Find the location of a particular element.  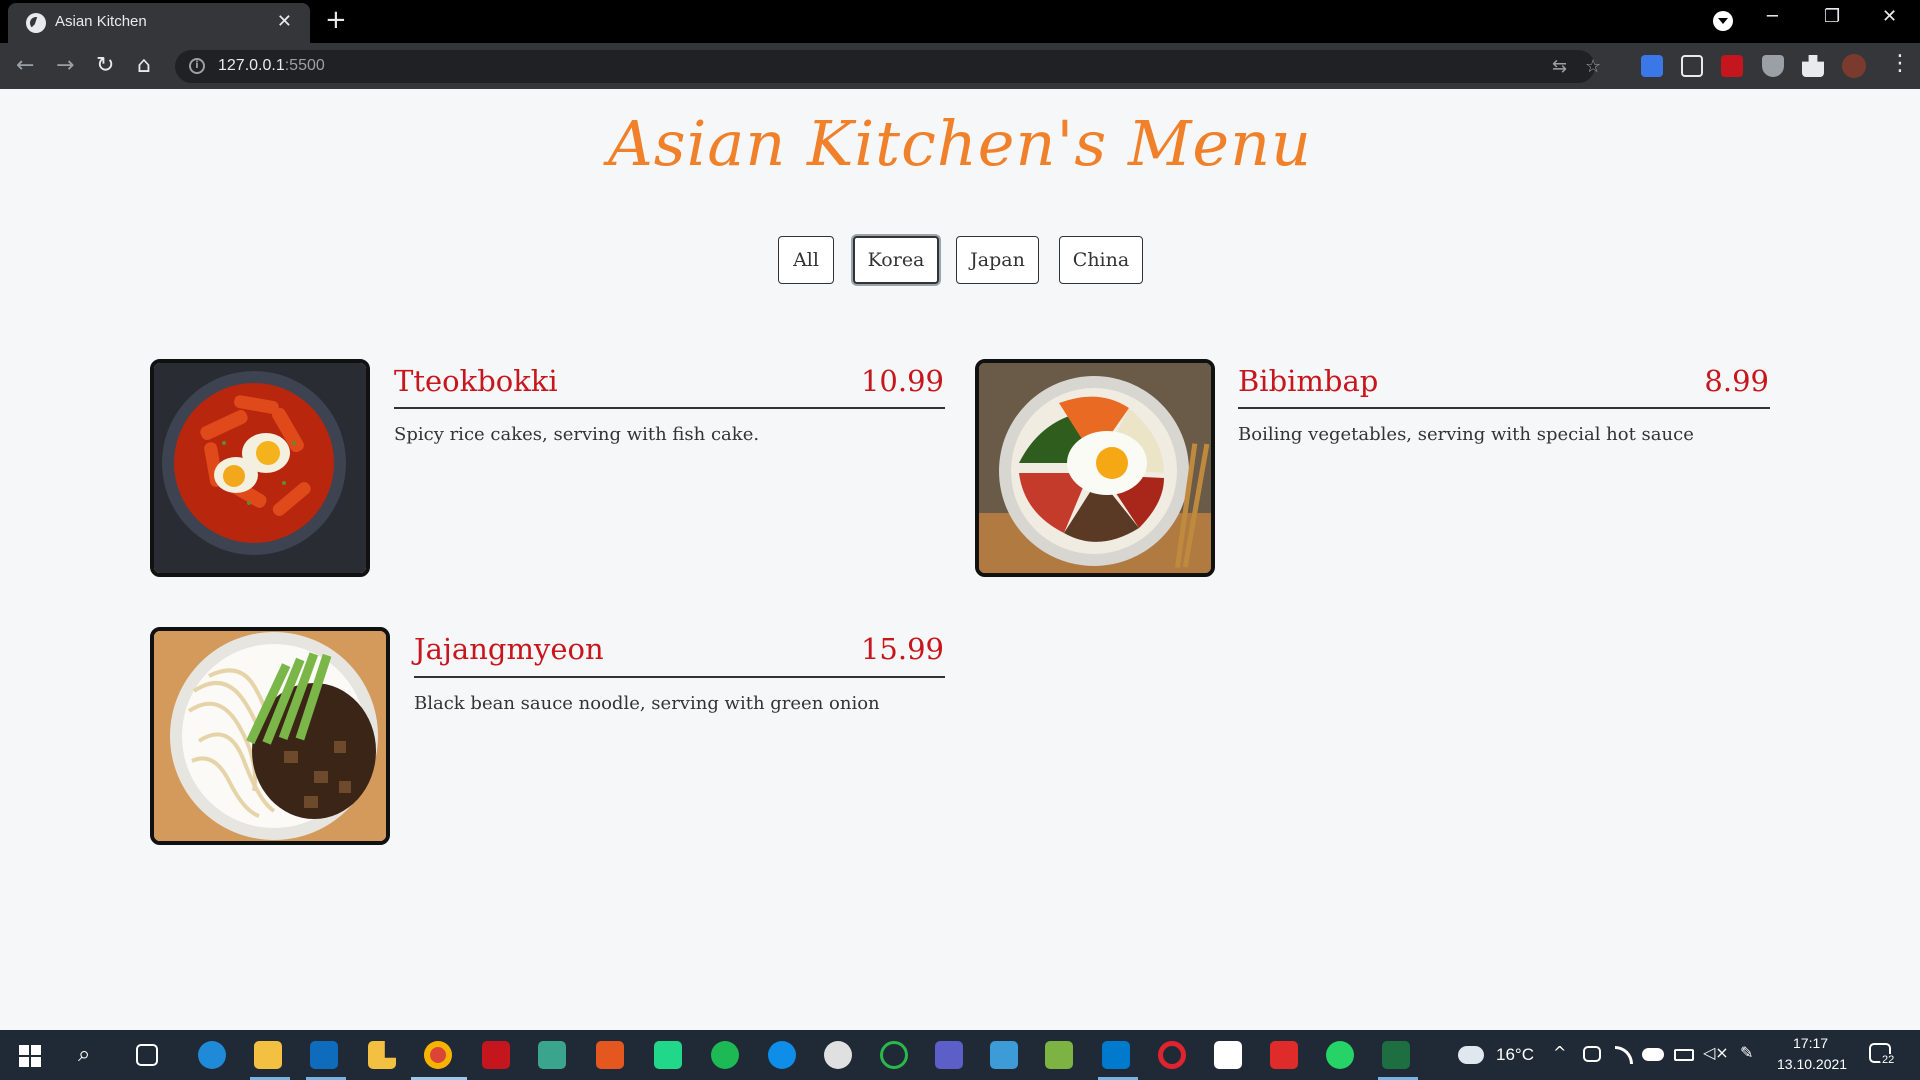

search-icon: ⌕ is located at coordinates (84, 1054).